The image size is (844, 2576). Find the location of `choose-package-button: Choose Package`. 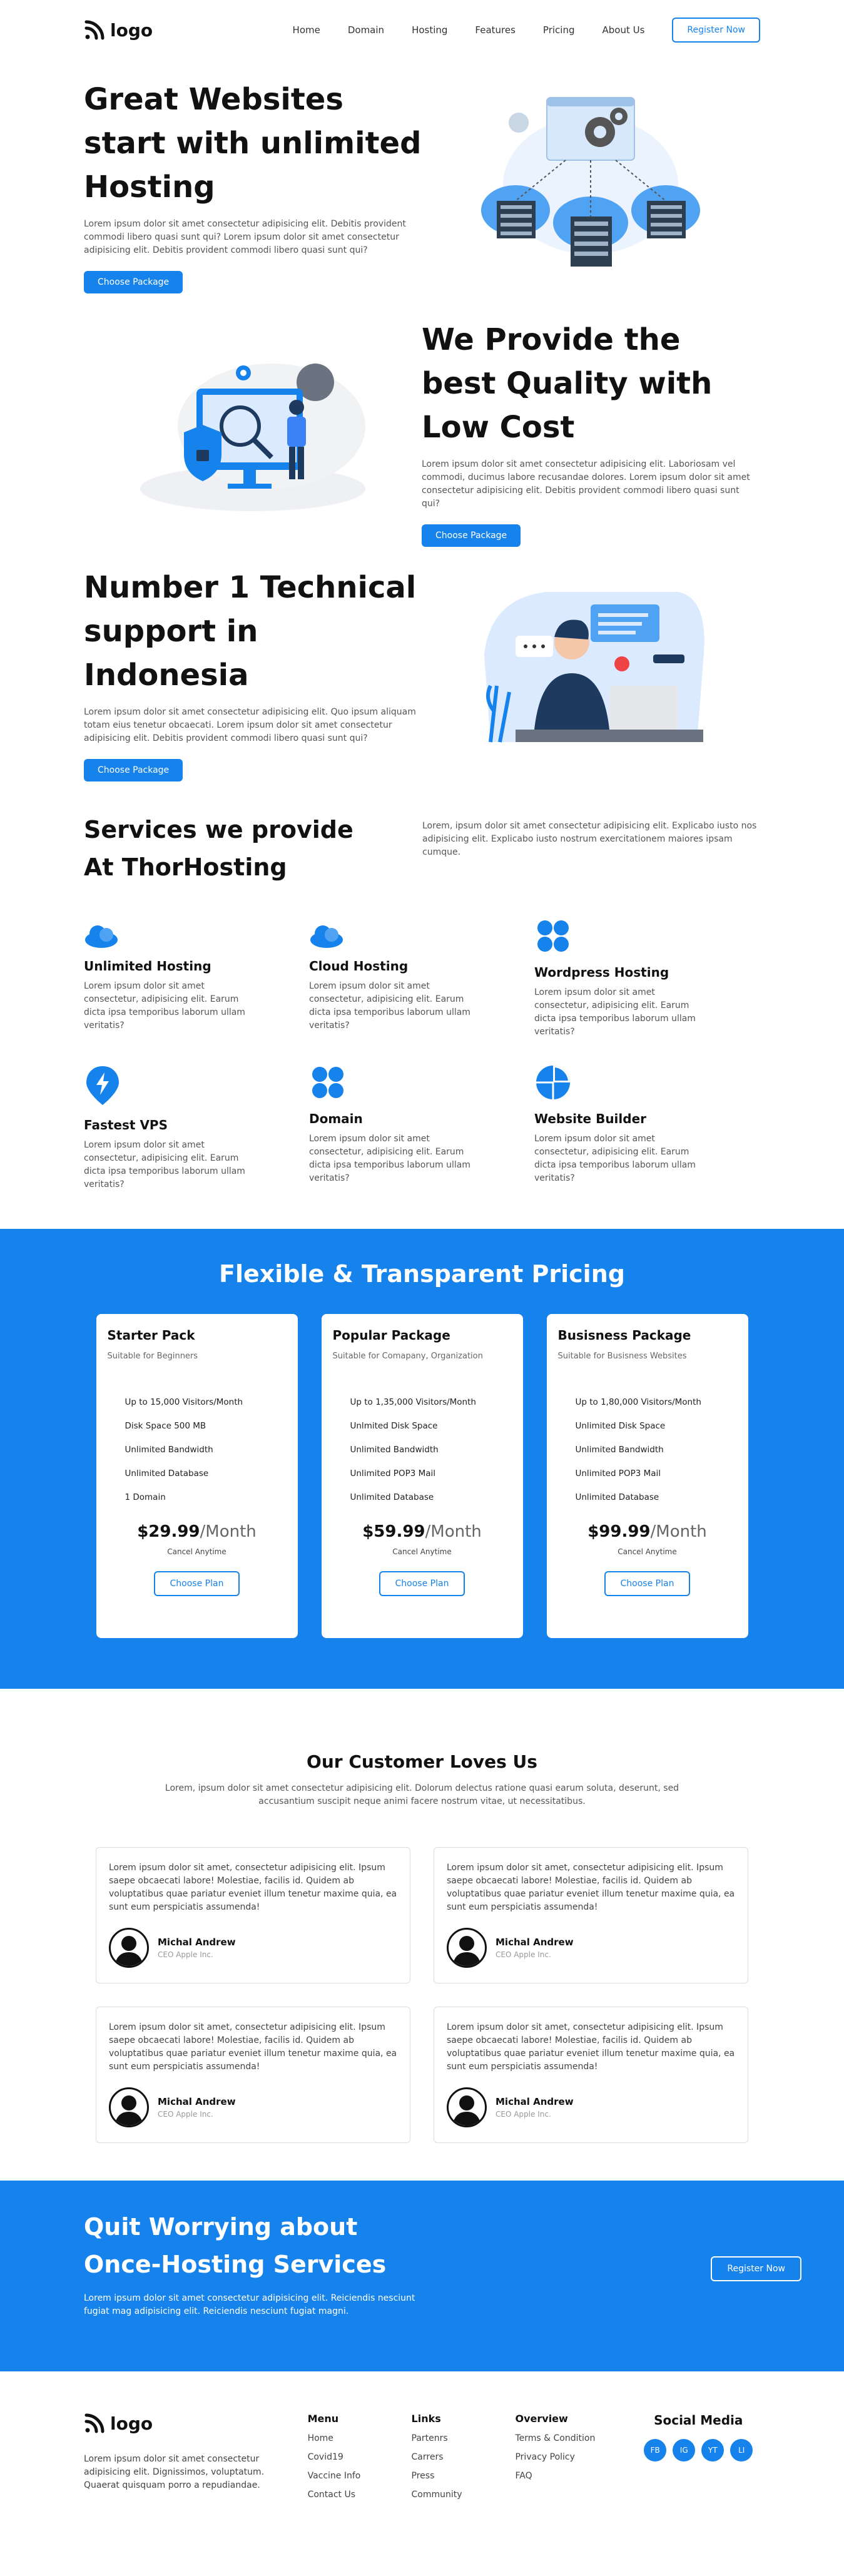

choose-package-button: Choose Package is located at coordinates (133, 281).